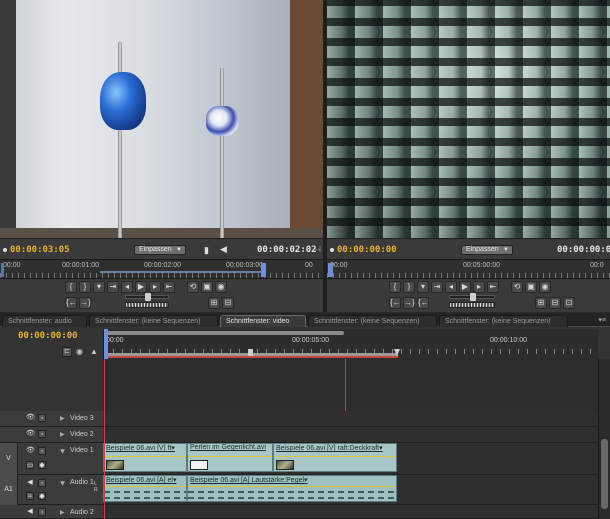  Describe the element at coordinates (367, 250) in the screenshot. I see `program-current-timecode: 00:00:00:00` at that location.